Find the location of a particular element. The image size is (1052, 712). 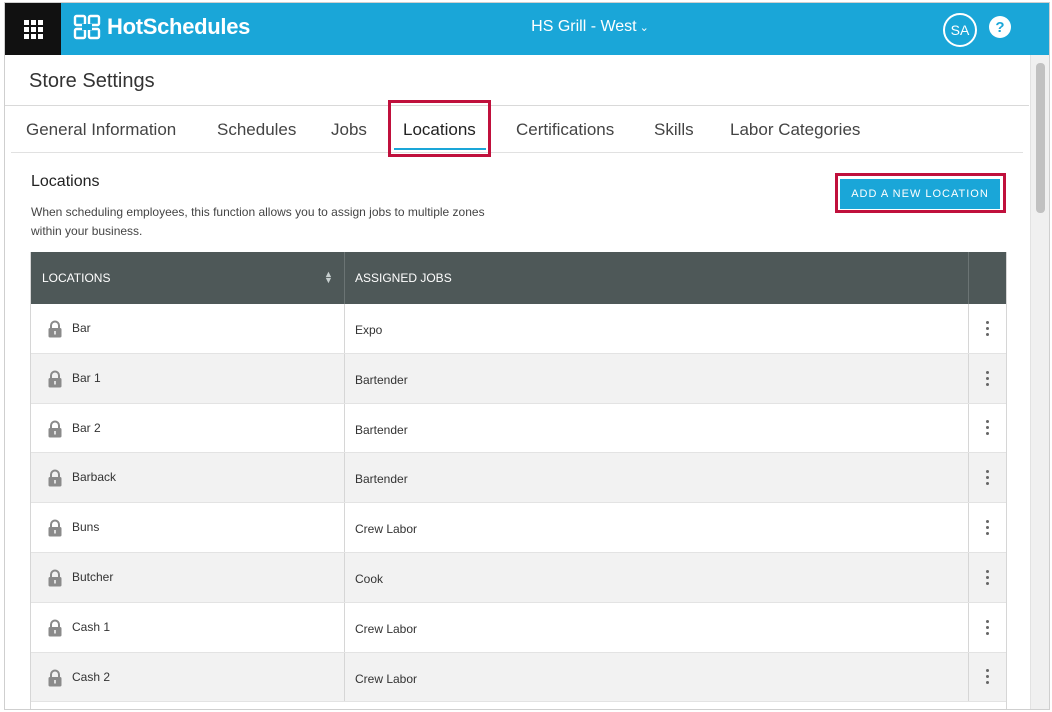

hotschedules-logo: HotSchedules is located at coordinates (161, 27).